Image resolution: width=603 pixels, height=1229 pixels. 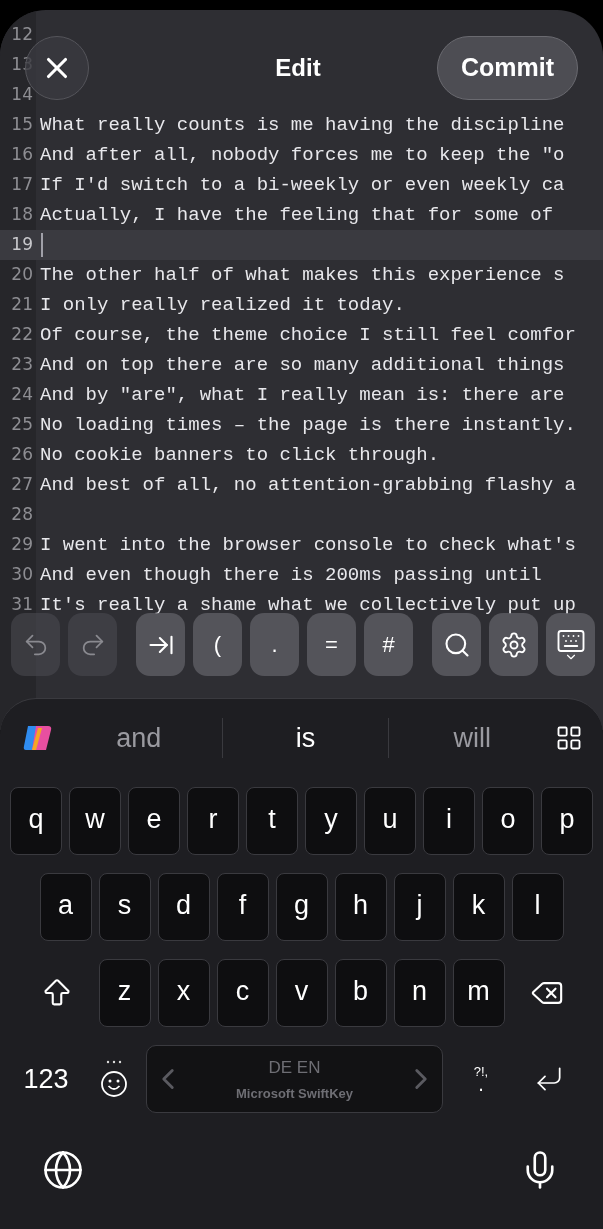 What do you see at coordinates (291, 575) in the screenshot?
I see `code-line: And even though there is 200ms passing until` at bounding box center [291, 575].